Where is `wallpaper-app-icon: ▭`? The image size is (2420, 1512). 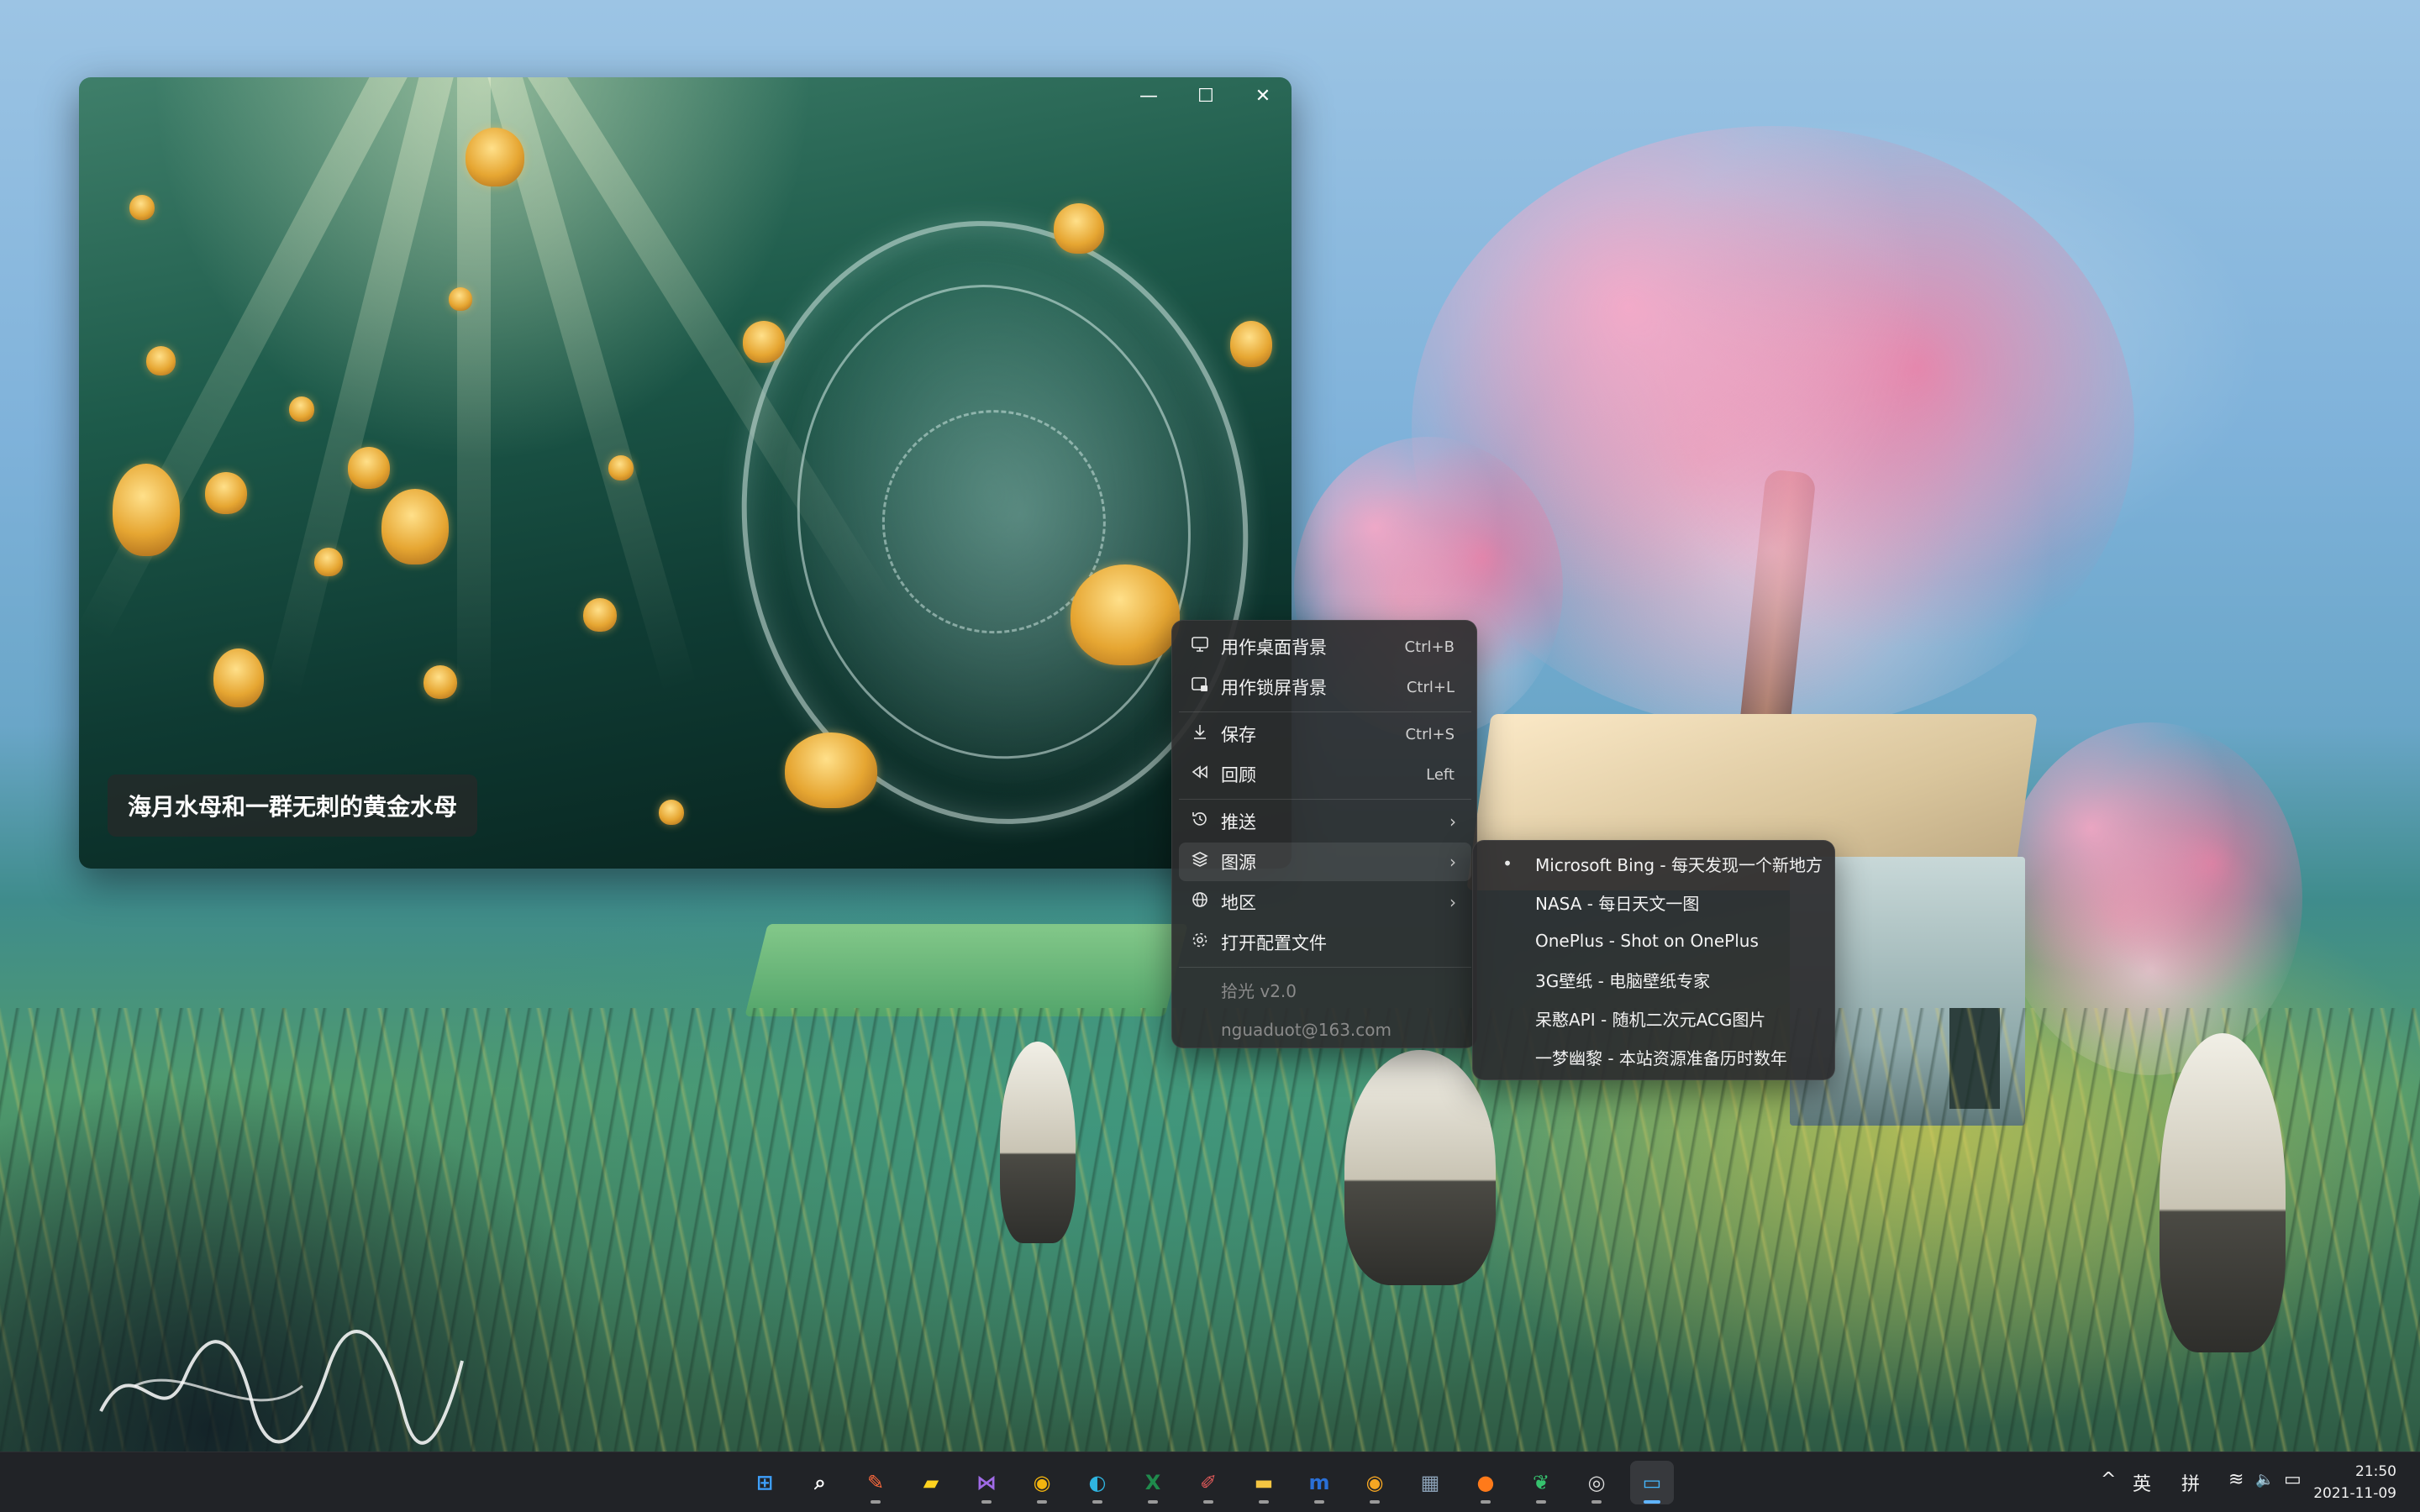 wallpaper-app-icon: ▭ is located at coordinates (1652, 1482).